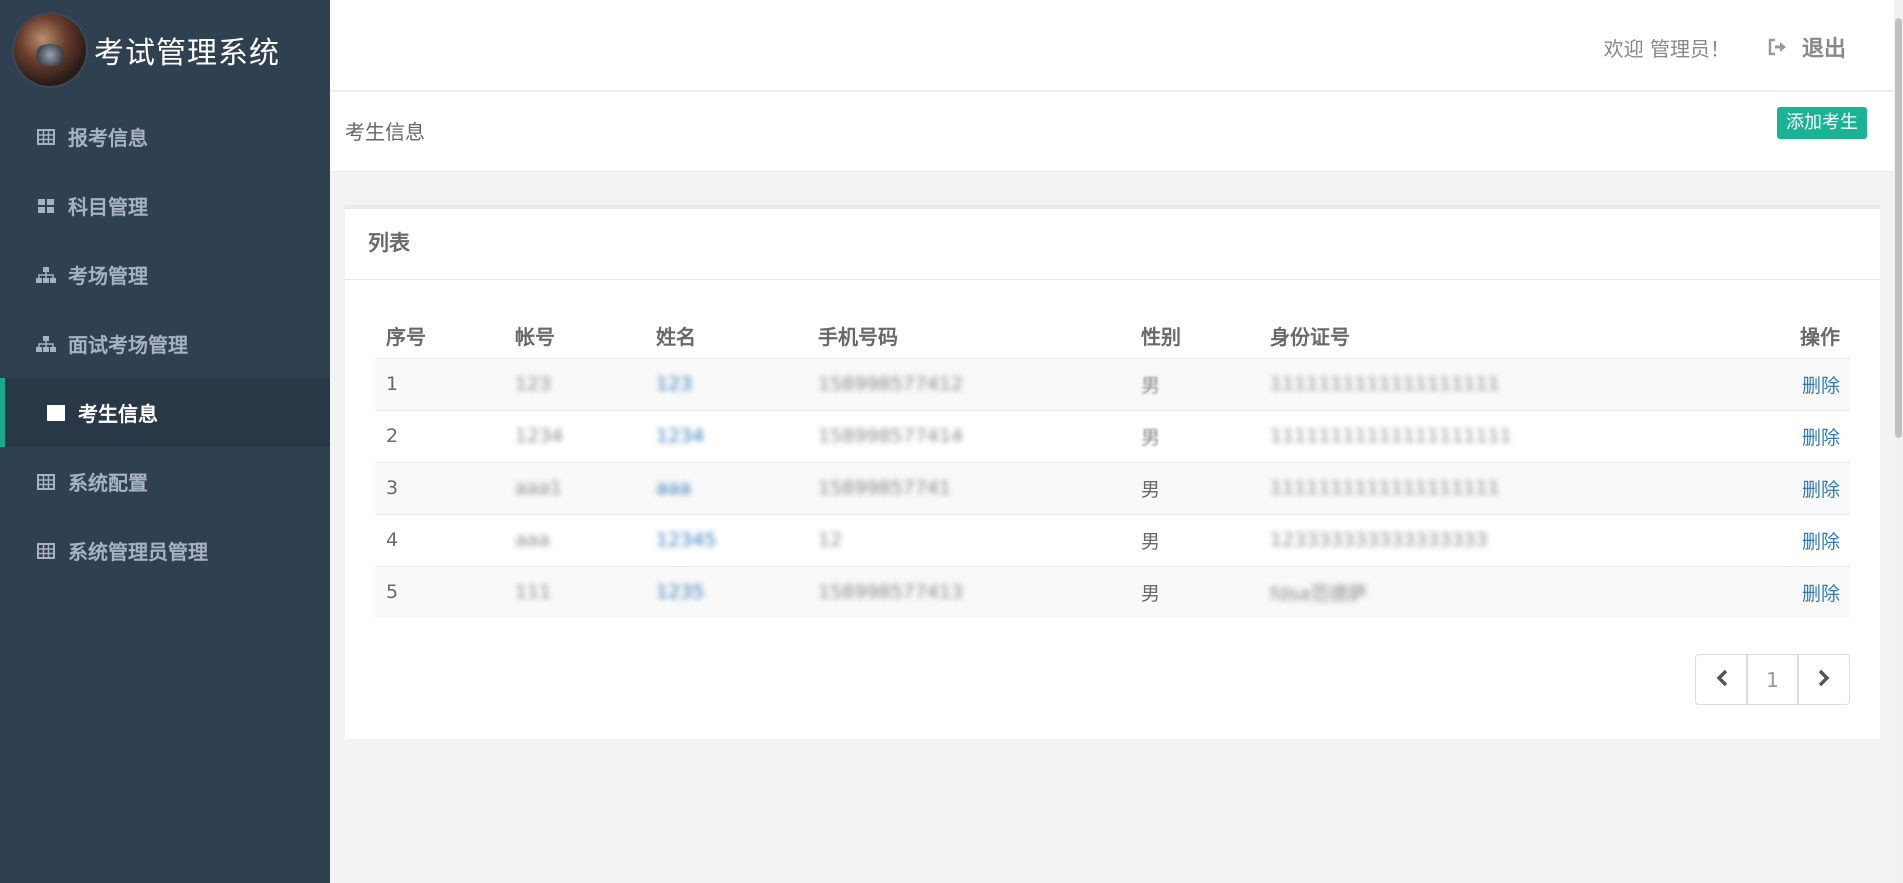 The image size is (1903, 883). I want to click on sidebar-item-students: 考生信息, so click(165, 412).